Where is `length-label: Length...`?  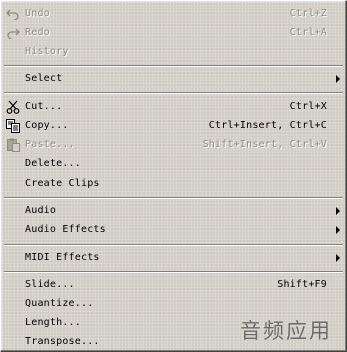
length-label: Length... is located at coordinates (53, 322).